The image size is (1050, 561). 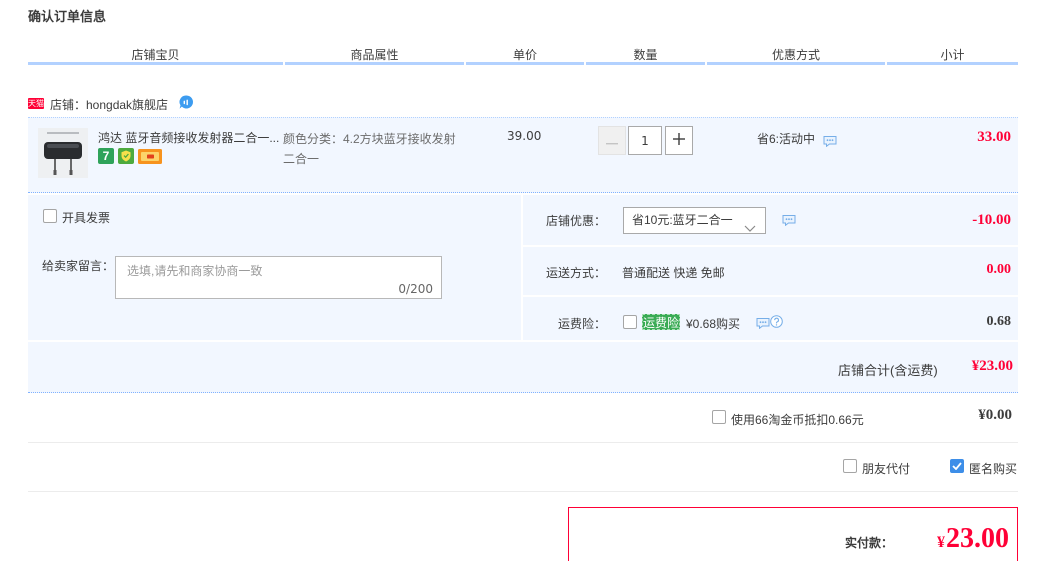 I want to click on quantity-input, so click(x=645, y=140).